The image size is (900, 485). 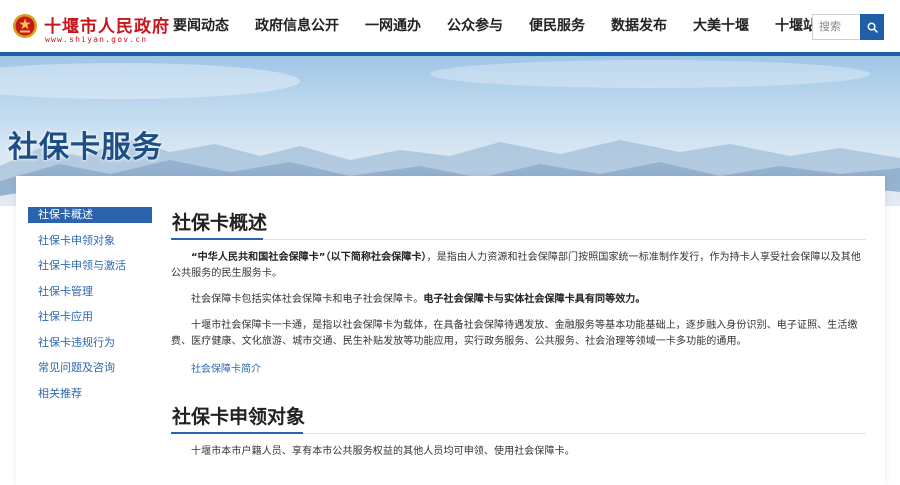 What do you see at coordinates (107, 27) in the screenshot?
I see `logo-title: 十堰市人民政府` at bounding box center [107, 27].